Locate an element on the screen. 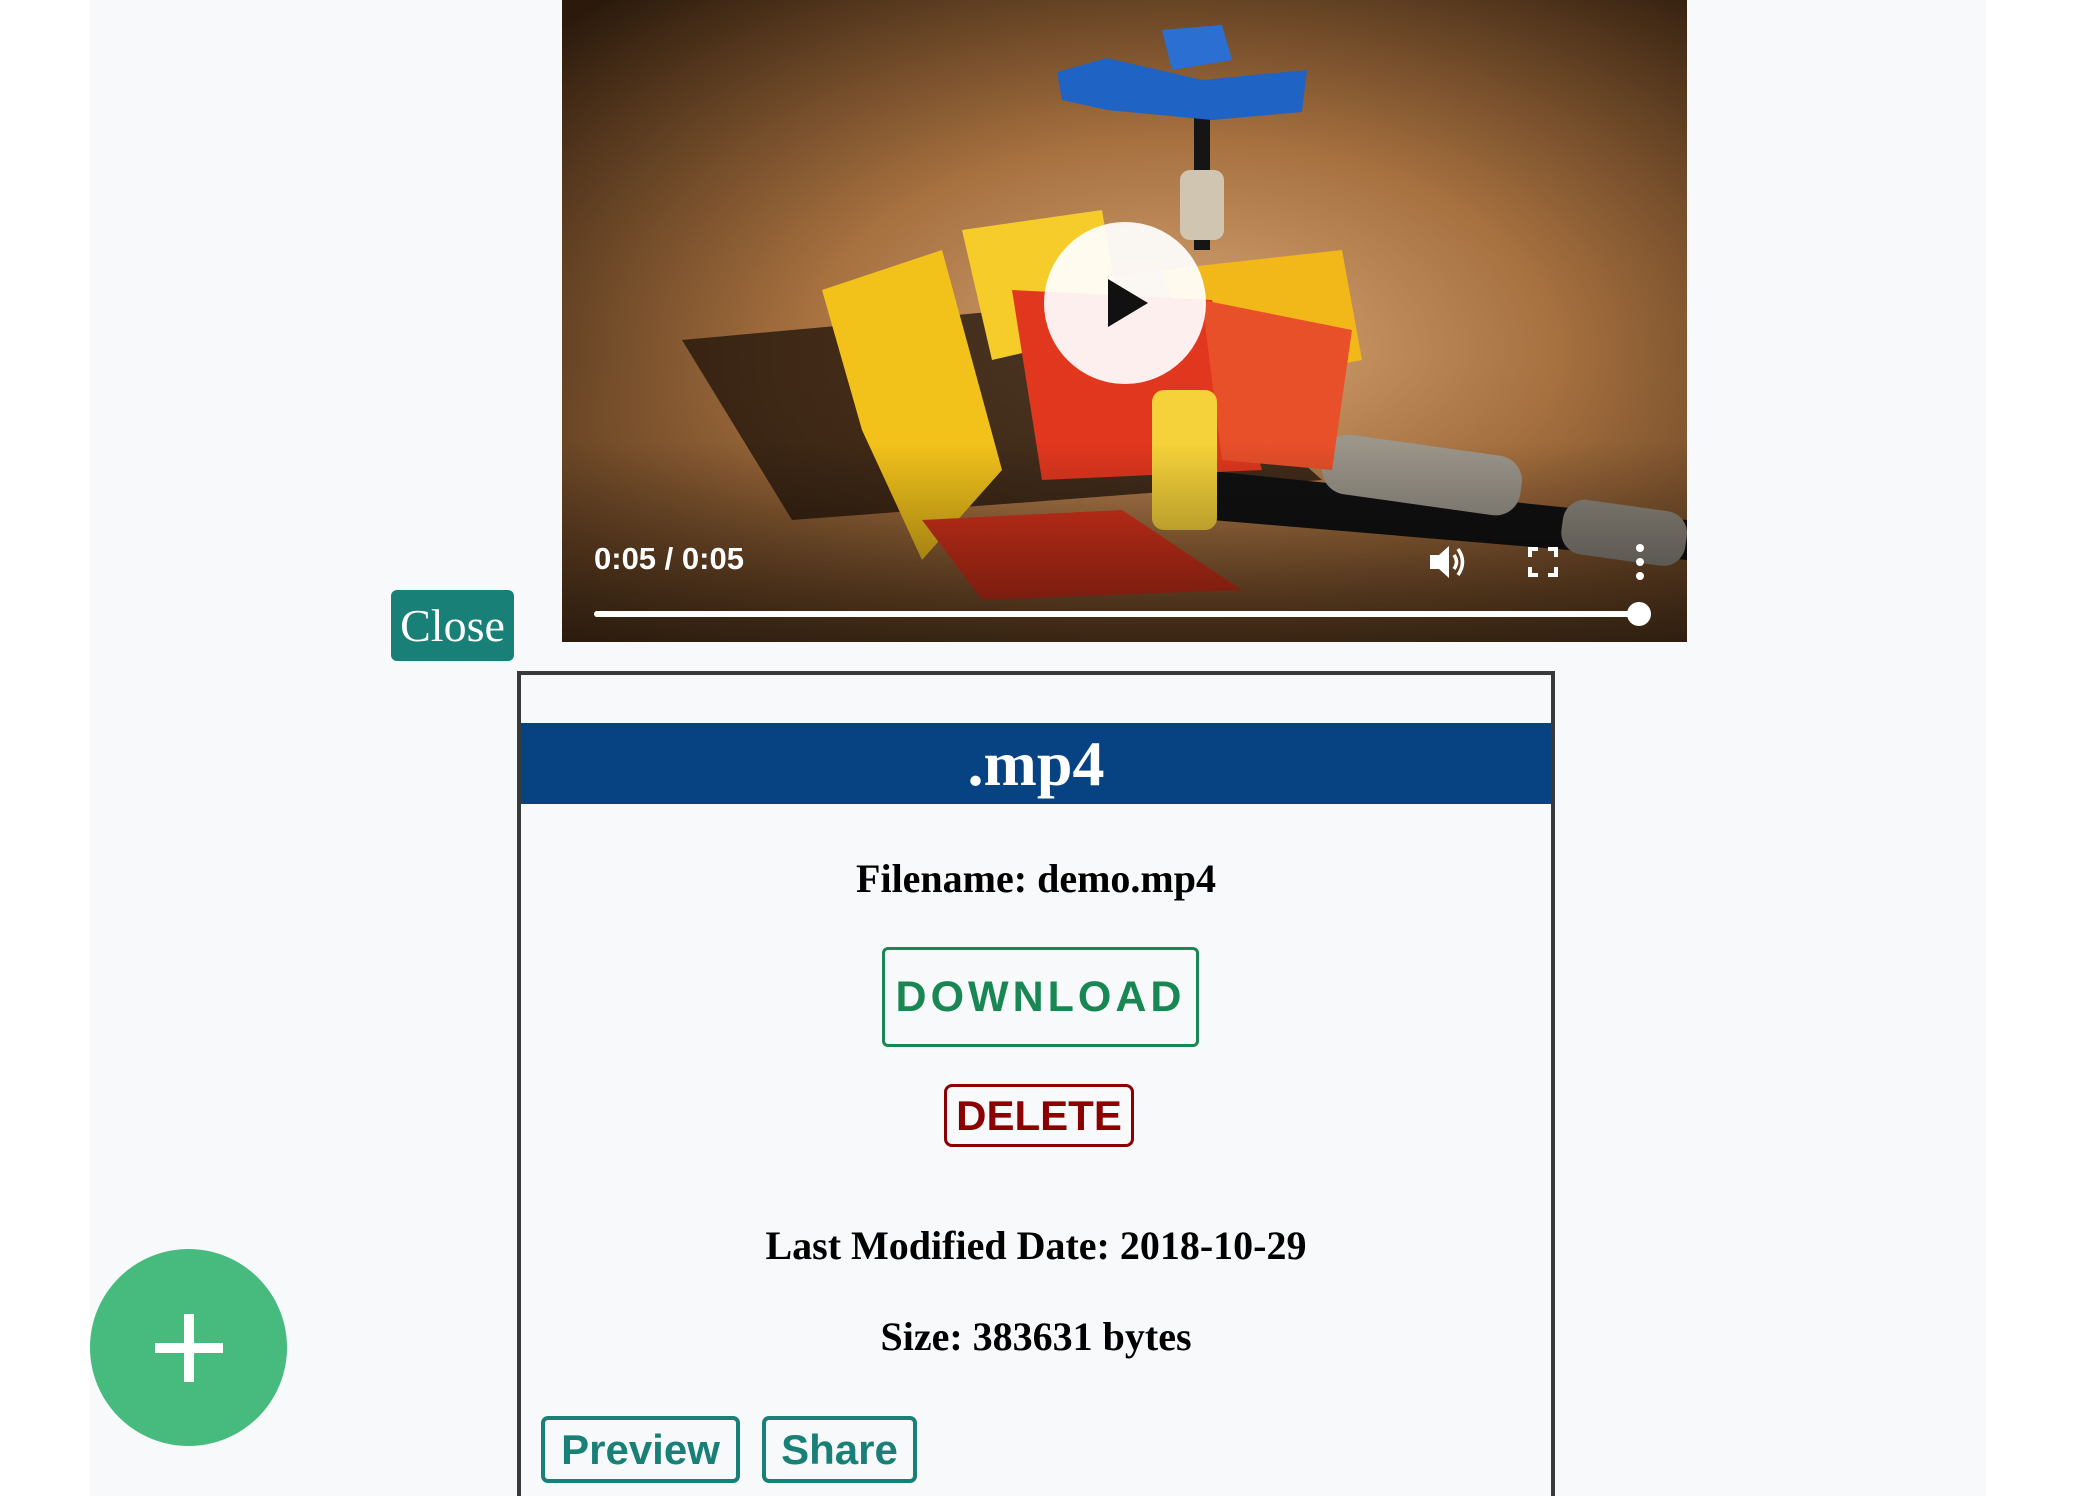 The image size is (2082, 1496). play-icon is located at coordinates (1128, 303).